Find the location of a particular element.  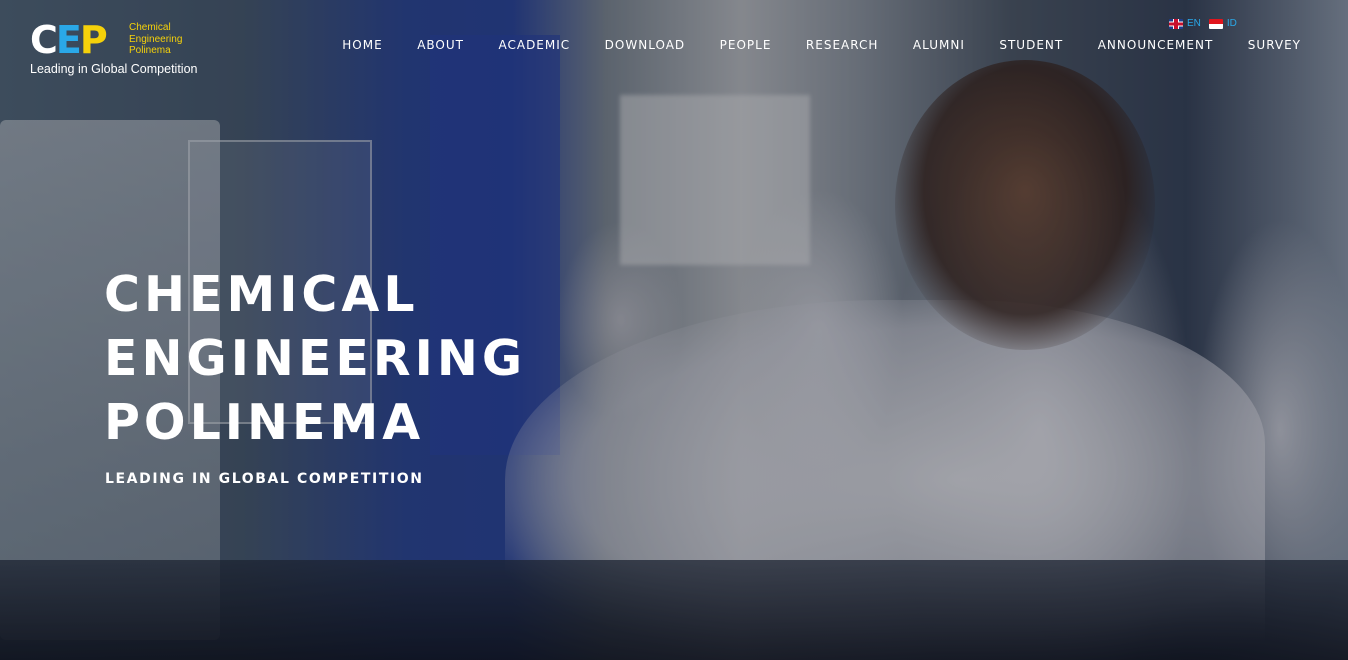

logo-letter-p: P is located at coordinates (93, 40).